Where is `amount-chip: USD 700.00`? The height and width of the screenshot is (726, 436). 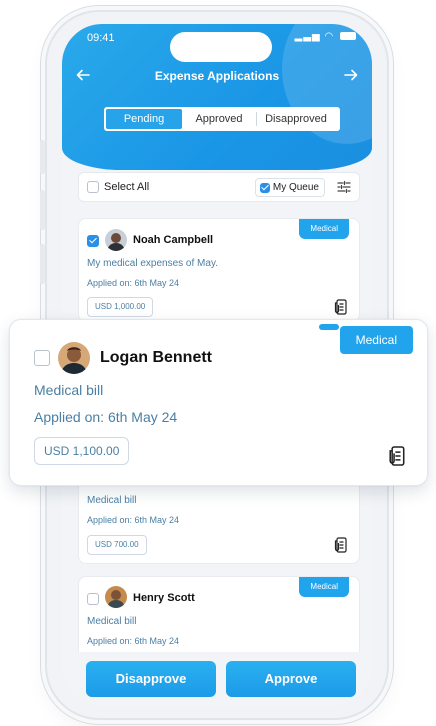
amount-chip: USD 700.00 is located at coordinates (117, 545).